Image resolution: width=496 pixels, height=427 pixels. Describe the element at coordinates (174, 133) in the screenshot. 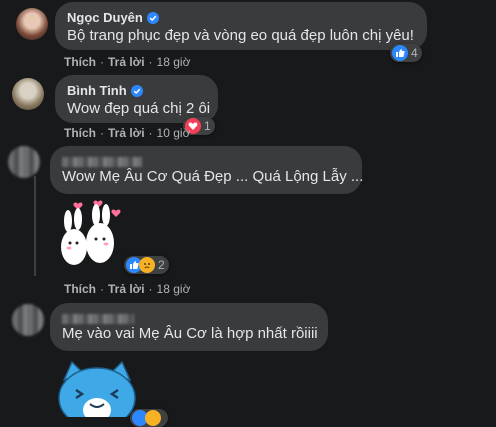

I see `comment-timestamp: 10 giờ` at that location.